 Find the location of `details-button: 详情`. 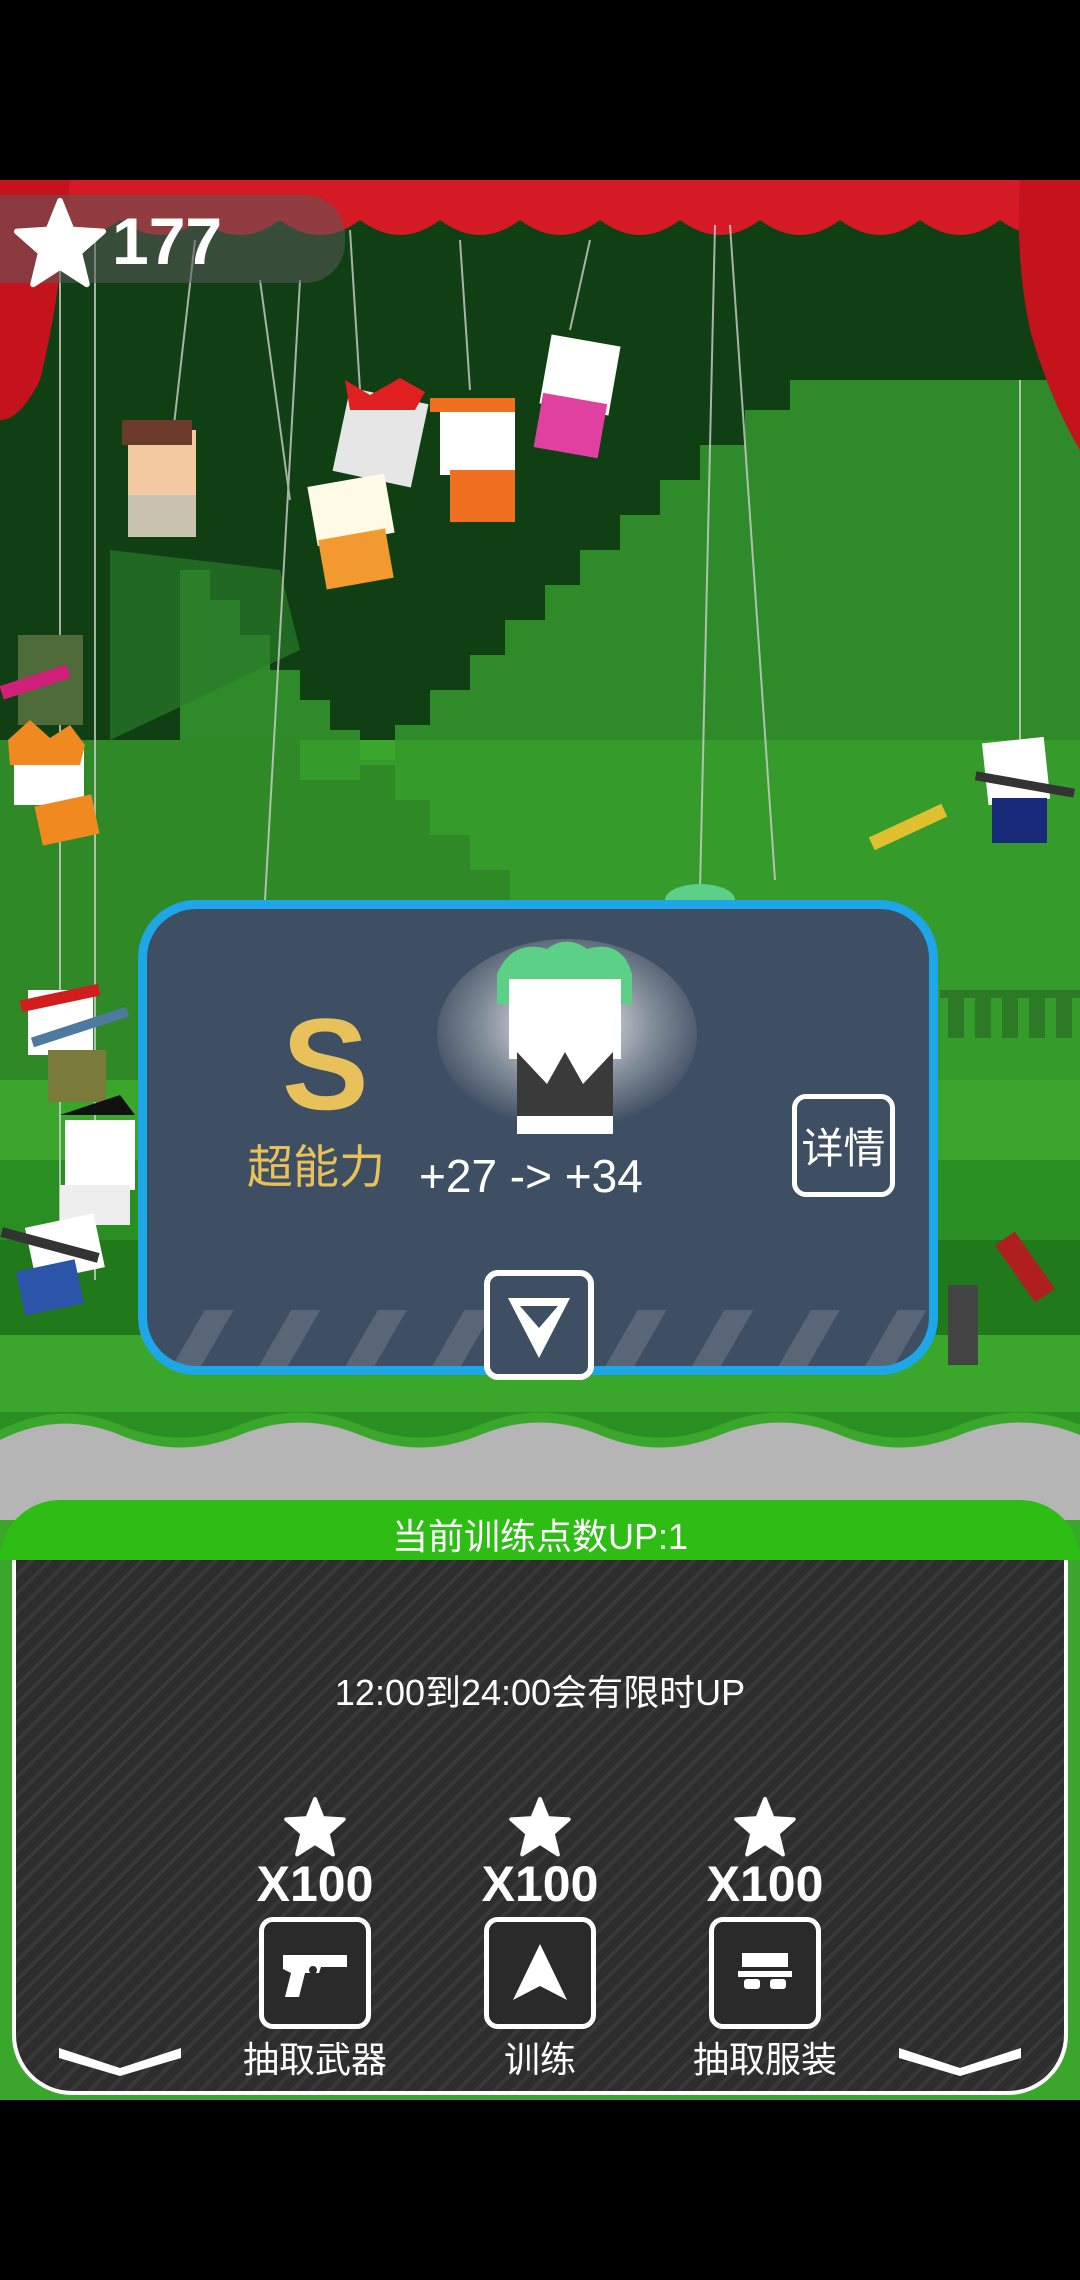

details-button: 详情 is located at coordinates (843, 1145).